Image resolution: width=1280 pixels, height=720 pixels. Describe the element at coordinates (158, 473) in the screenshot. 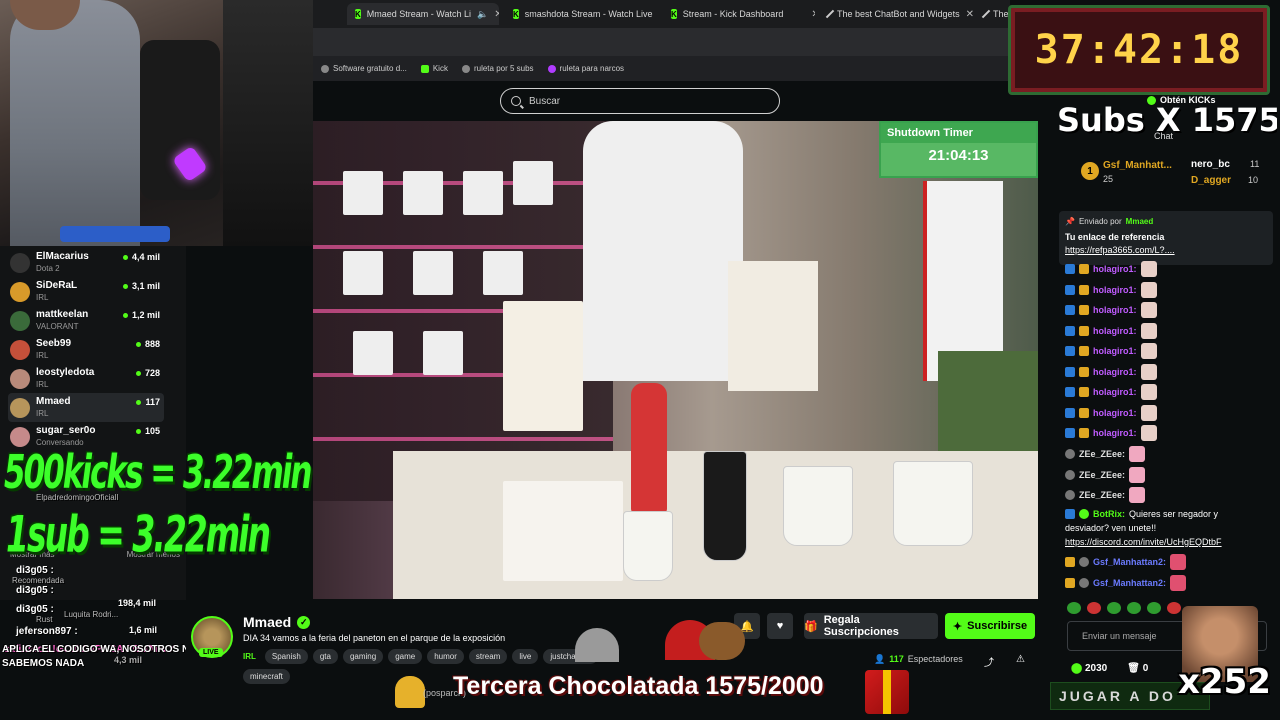

I see `kicks-rate-overlay: 500kicks = 3.22min` at that location.